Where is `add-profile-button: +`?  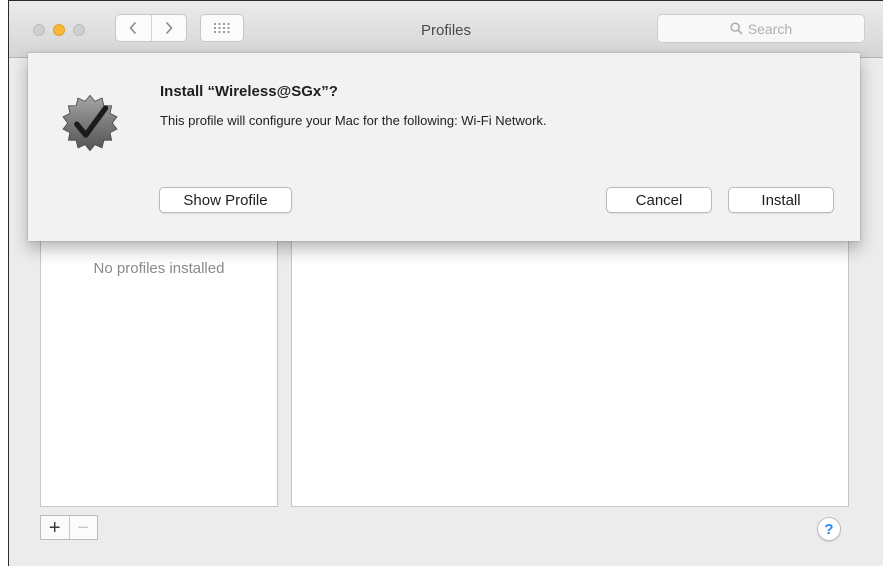 add-profile-button: + is located at coordinates (55, 527).